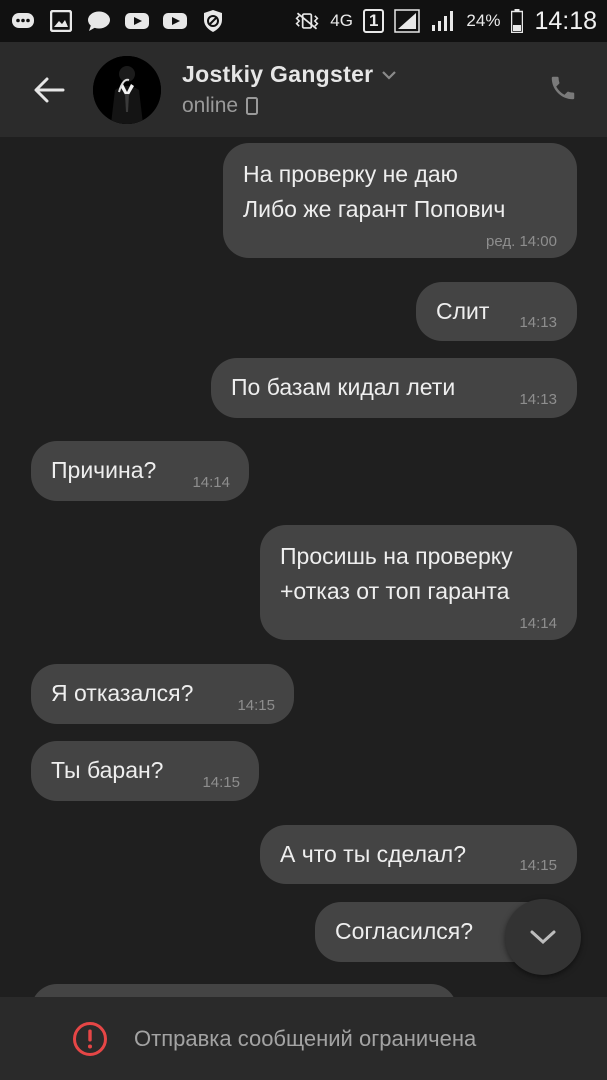 Image resolution: width=607 pixels, height=1080 pixels. What do you see at coordinates (23, 21) in the screenshot?
I see `chat-icon` at bounding box center [23, 21].